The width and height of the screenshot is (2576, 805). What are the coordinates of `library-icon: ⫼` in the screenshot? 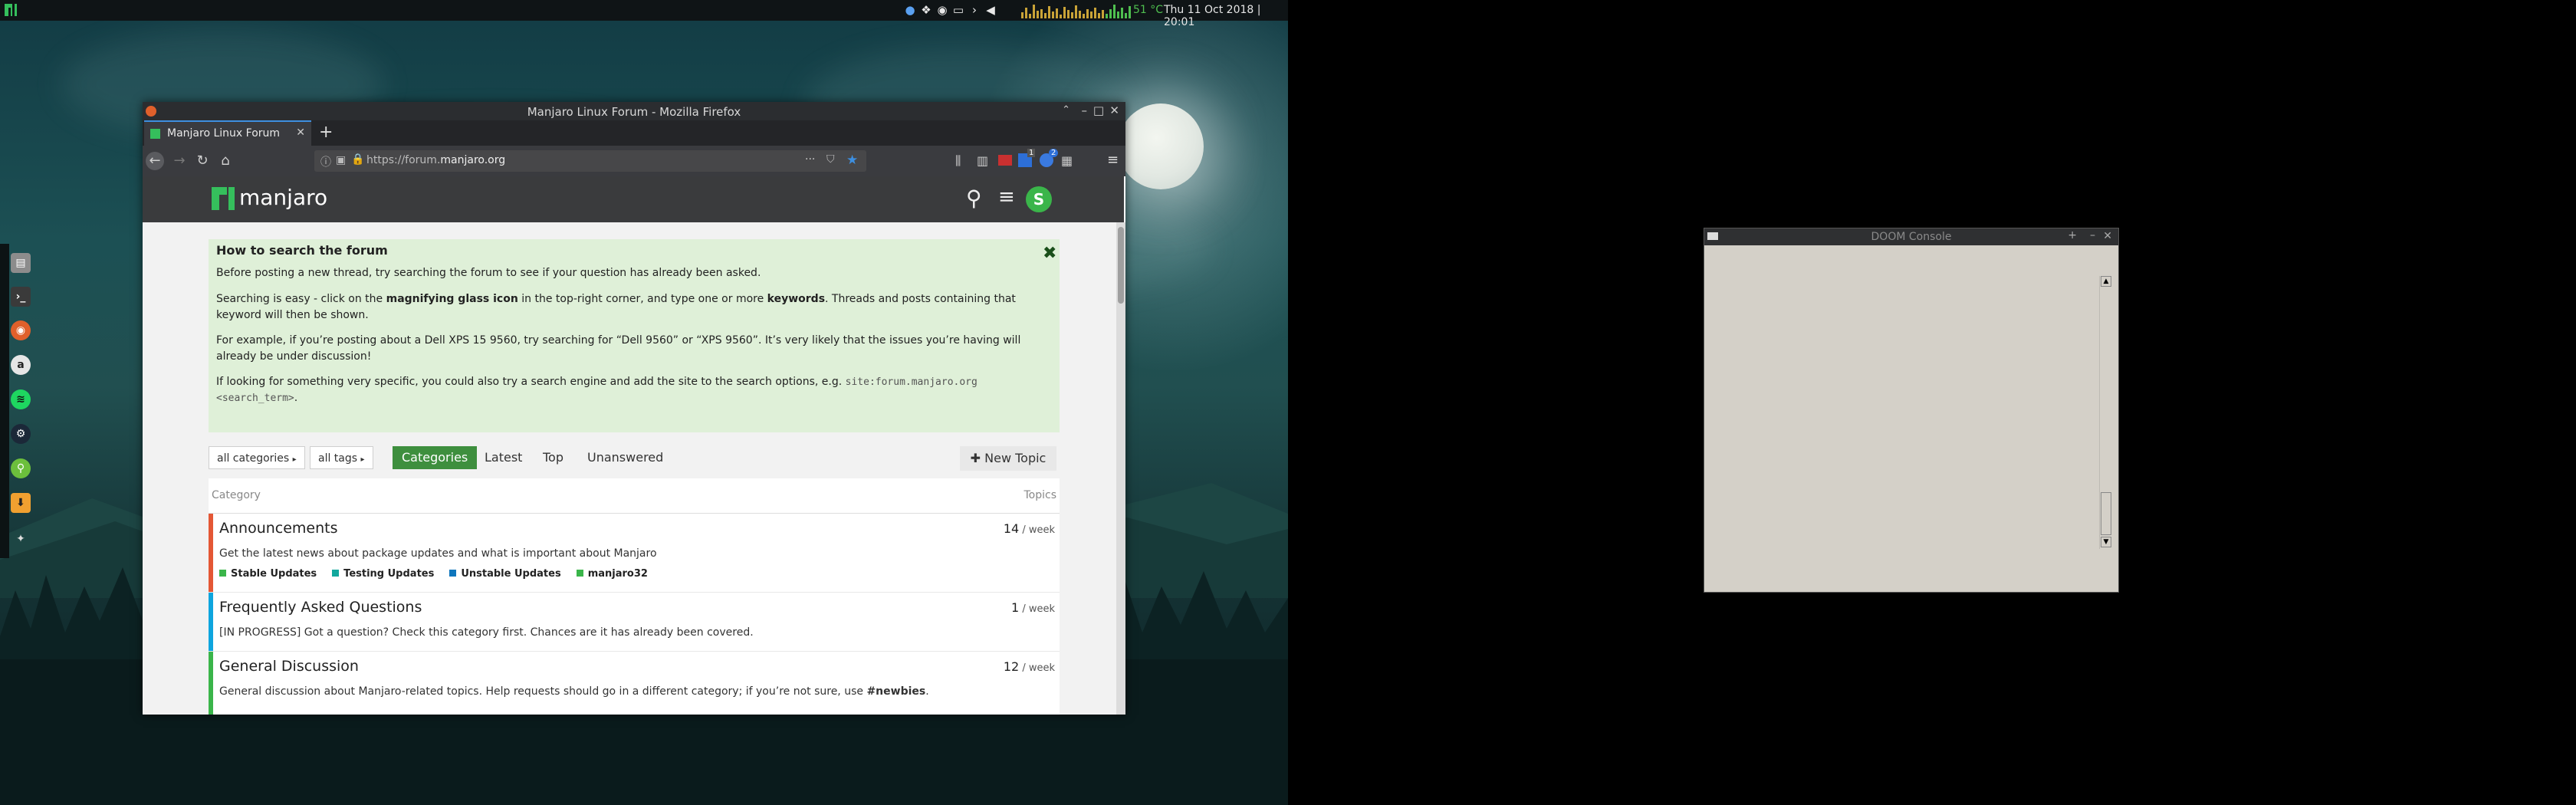 It's located at (958, 161).